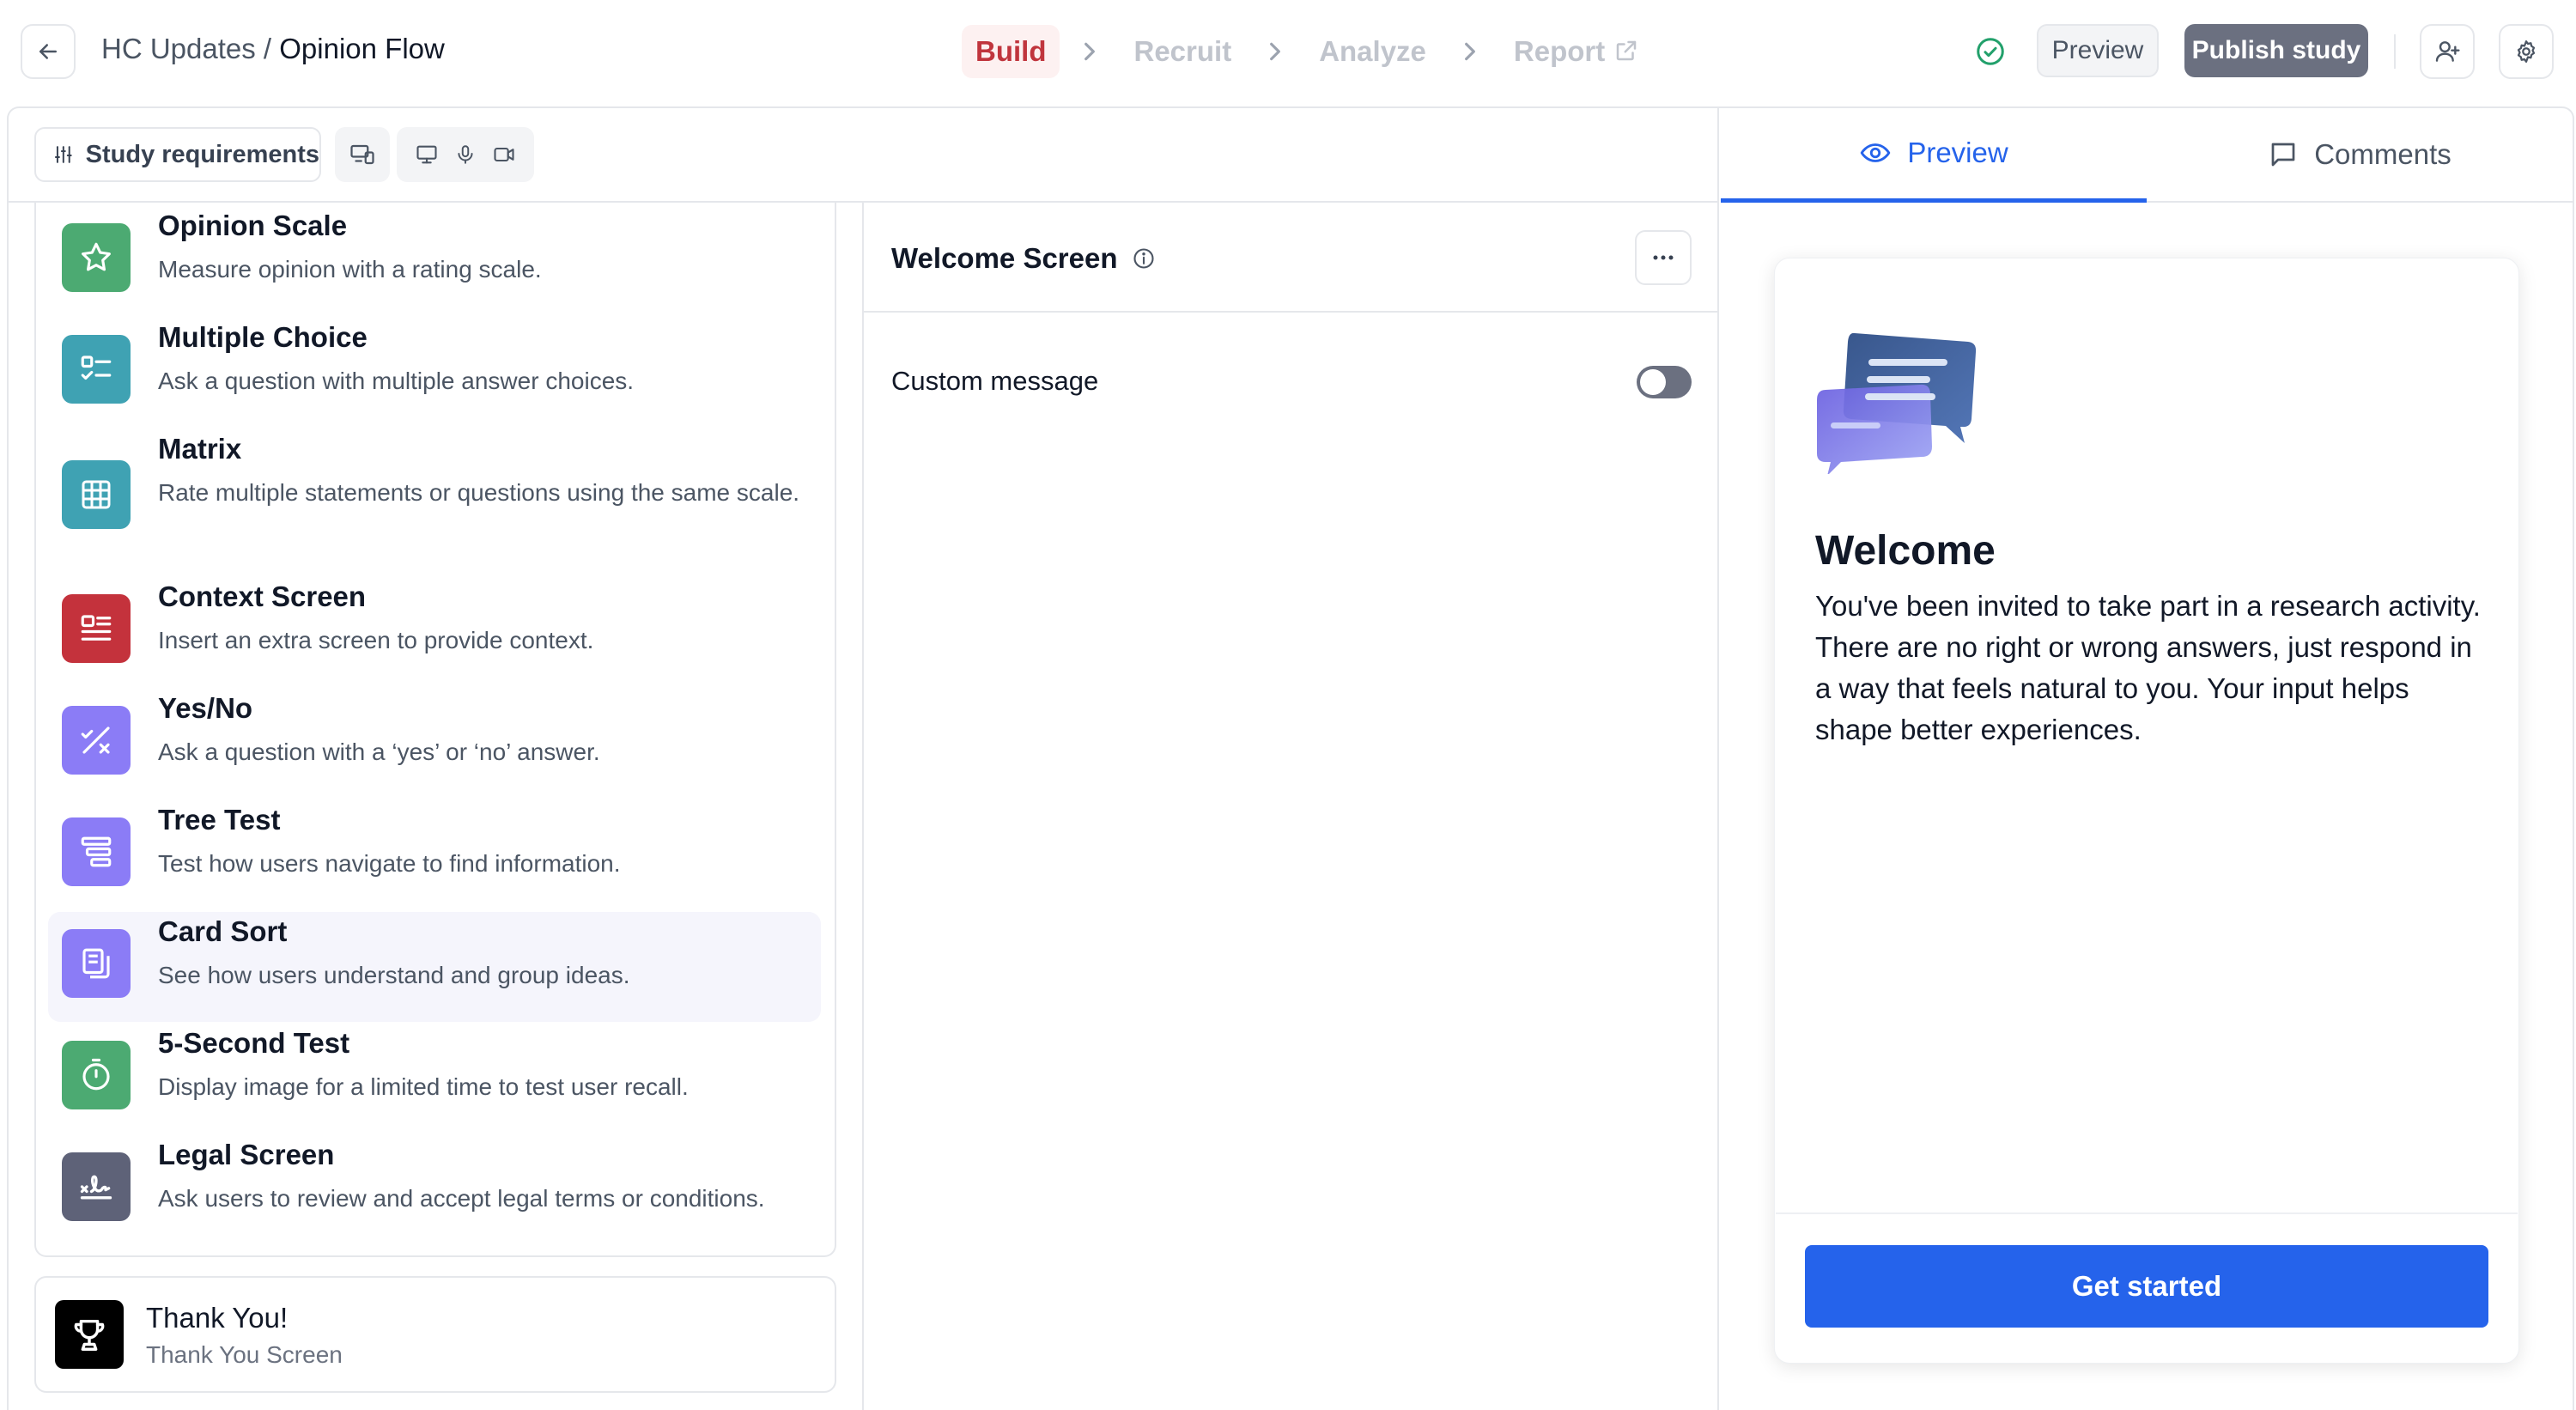 The width and height of the screenshot is (2576, 1410). Describe the element at coordinates (1876, 153) in the screenshot. I see `eye-icon` at that location.